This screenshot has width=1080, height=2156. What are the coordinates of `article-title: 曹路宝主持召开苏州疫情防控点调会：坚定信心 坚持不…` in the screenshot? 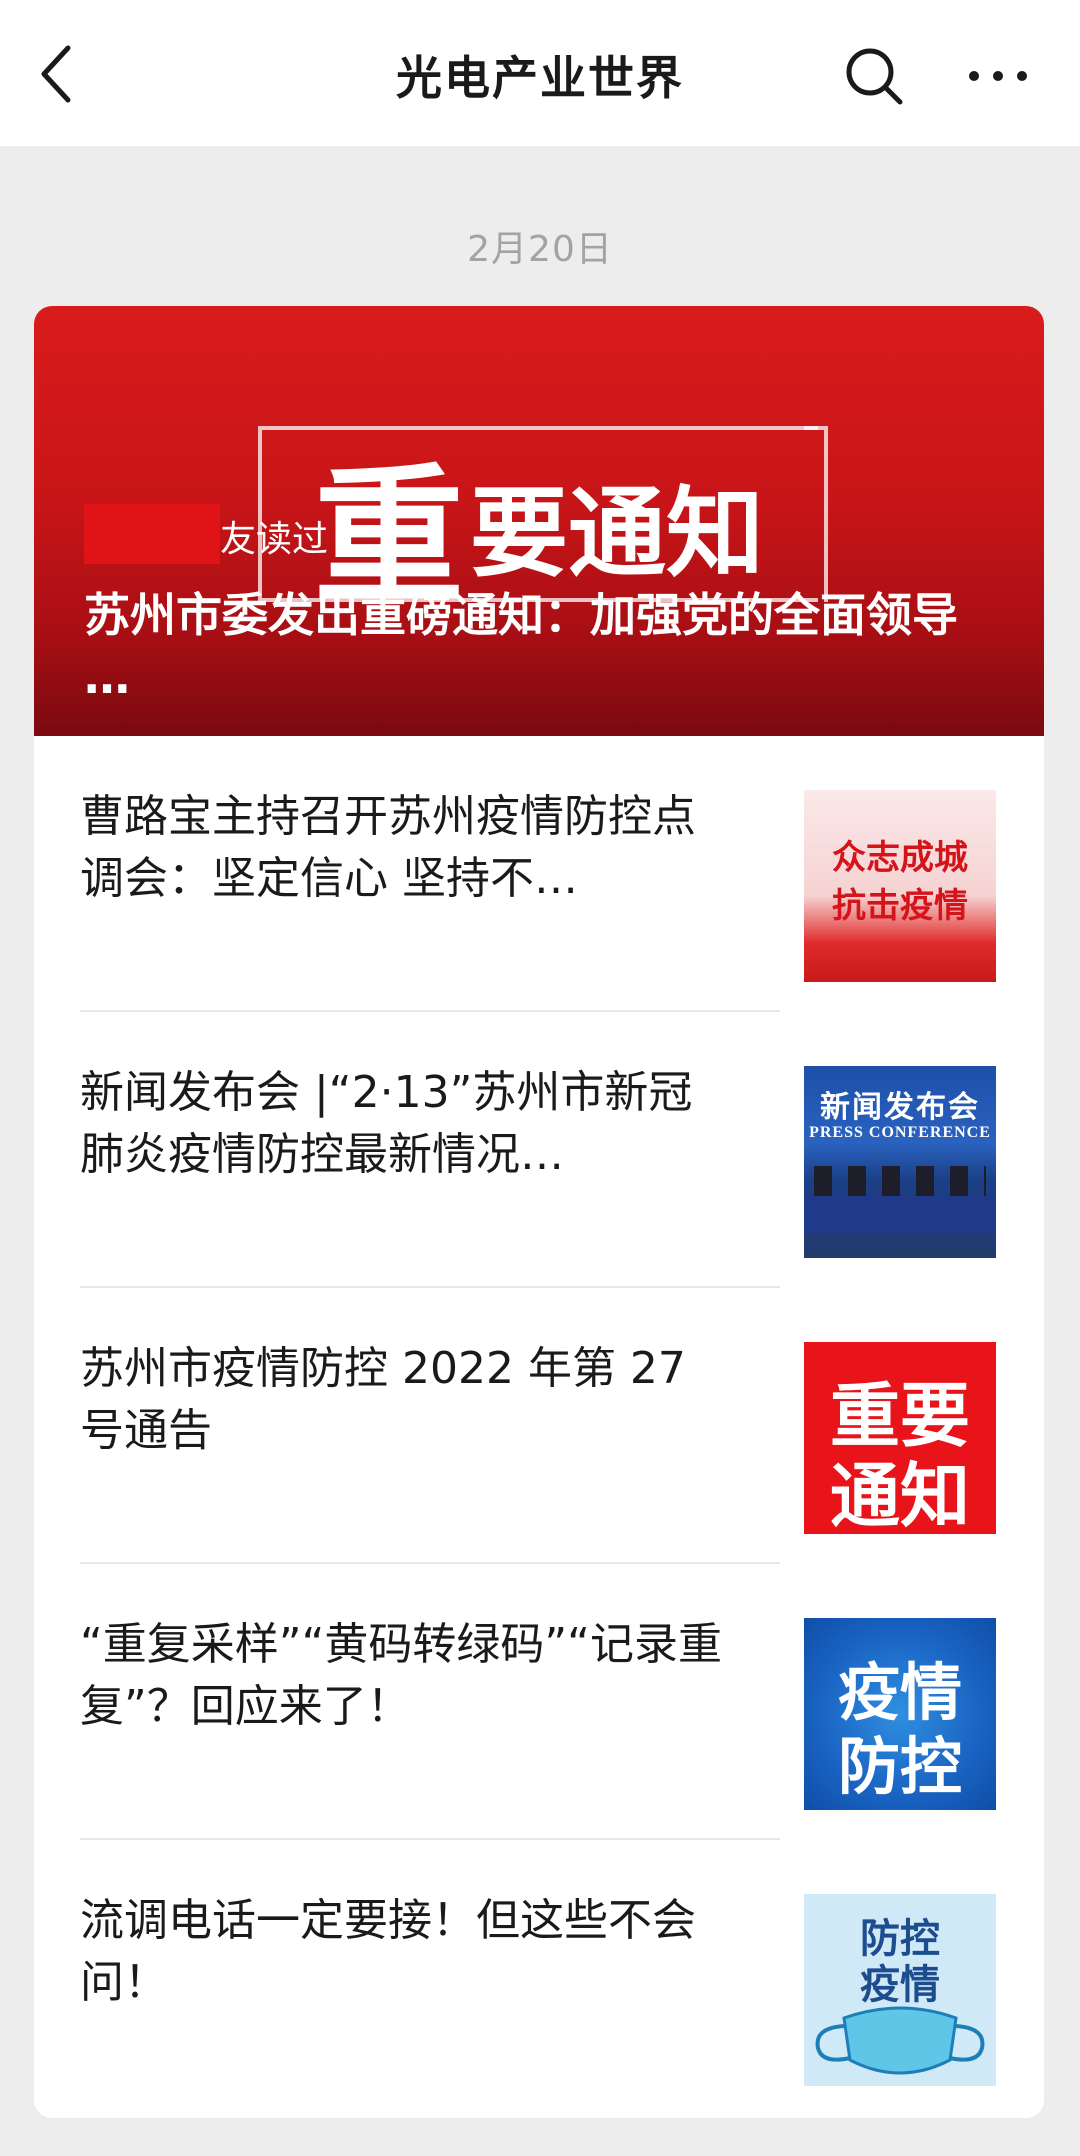 It's located at (388, 847).